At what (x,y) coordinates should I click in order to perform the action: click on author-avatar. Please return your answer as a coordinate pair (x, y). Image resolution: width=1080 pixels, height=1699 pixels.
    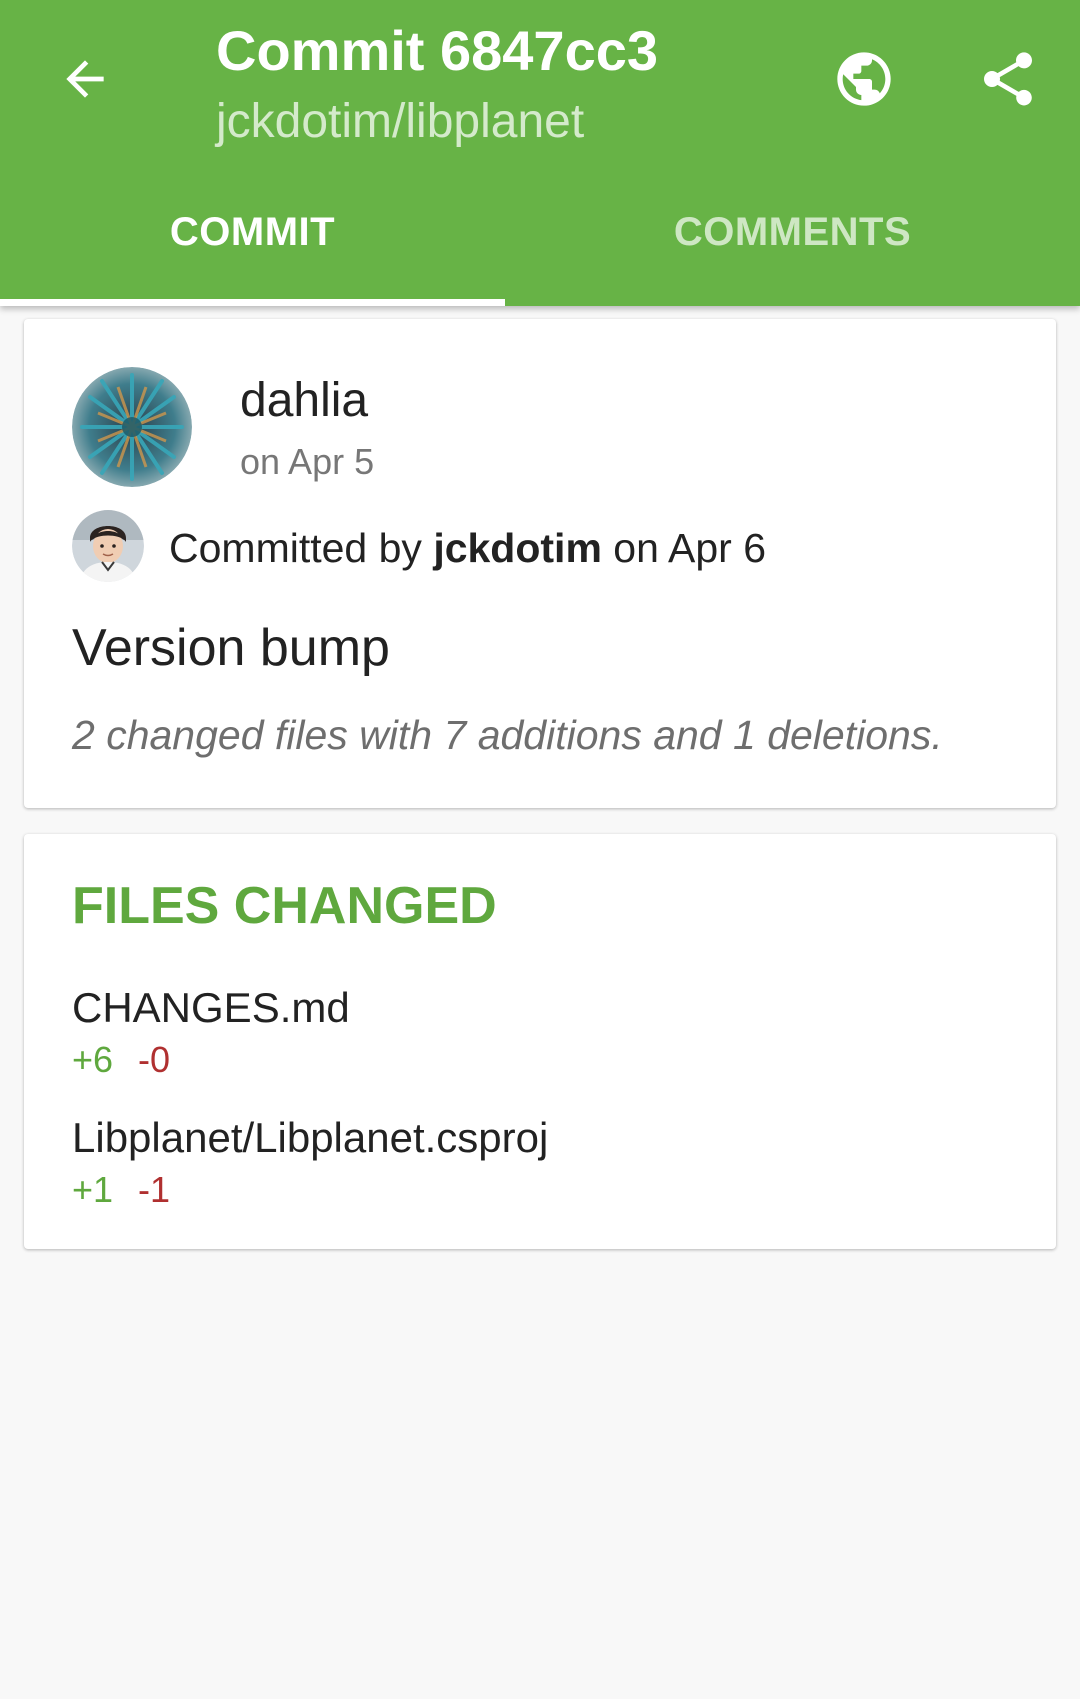
    Looking at the image, I should click on (132, 427).